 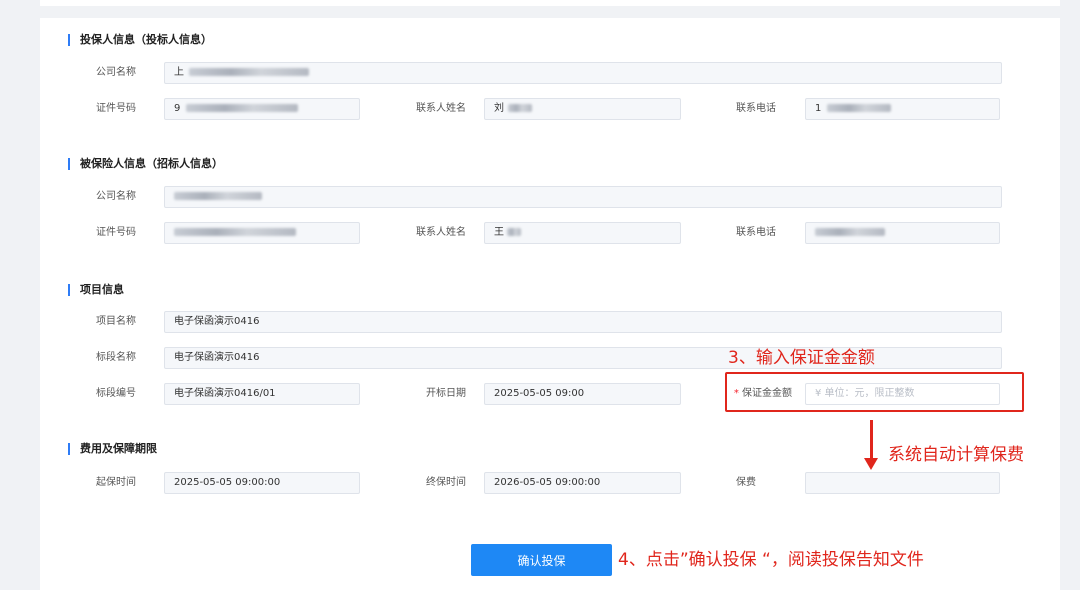 What do you see at coordinates (746, 482) in the screenshot?
I see `premium-label: 保费` at bounding box center [746, 482].